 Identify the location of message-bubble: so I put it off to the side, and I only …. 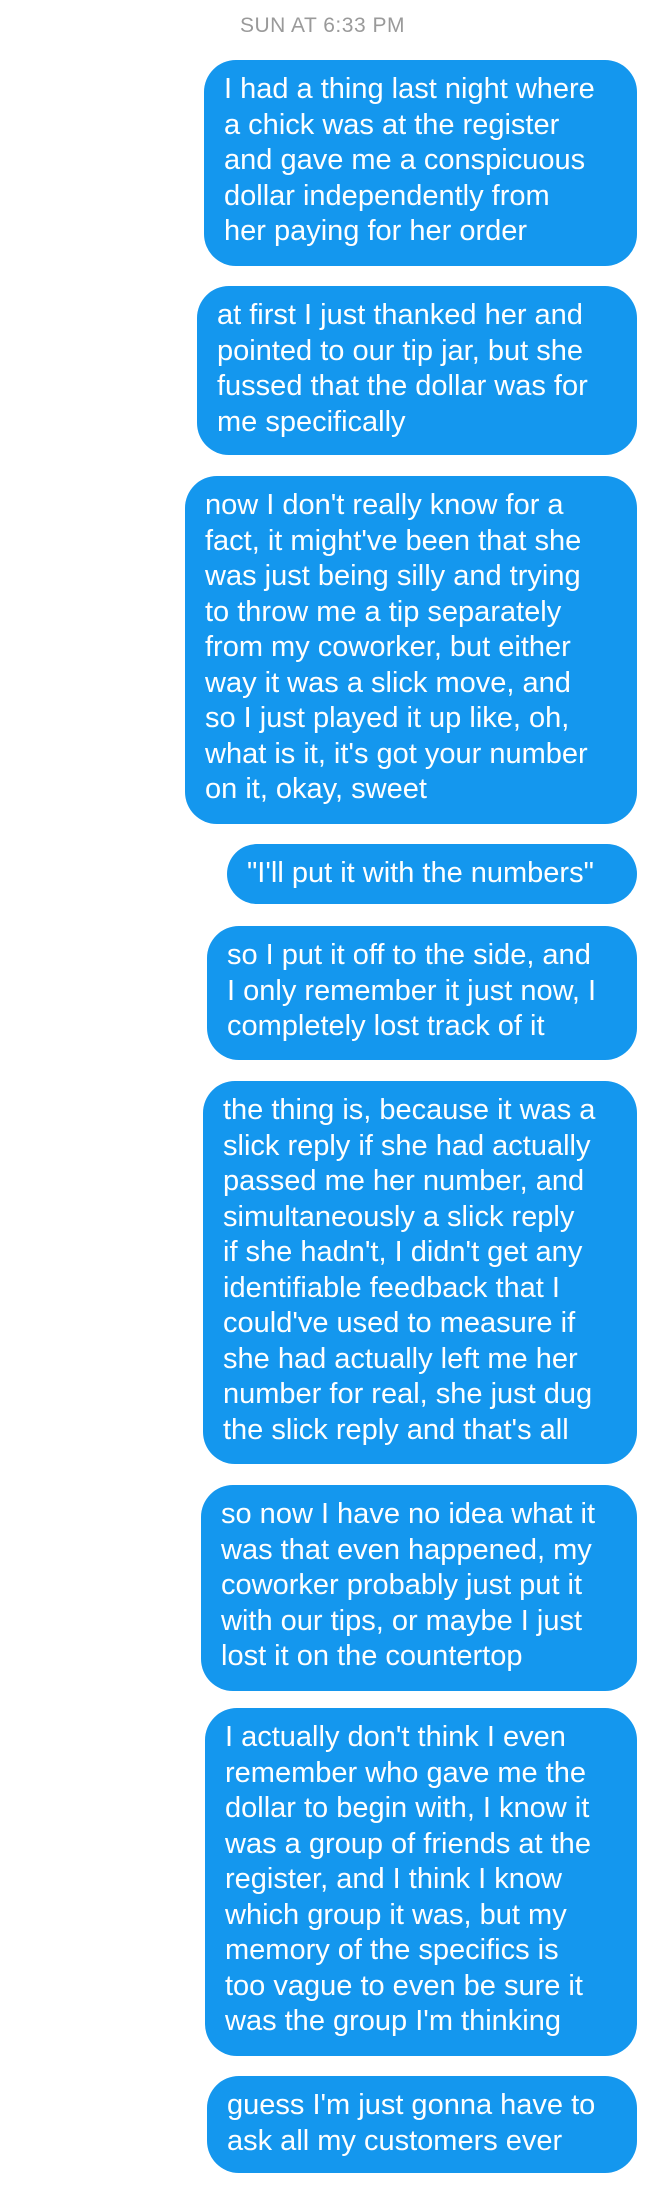
(422, 993).